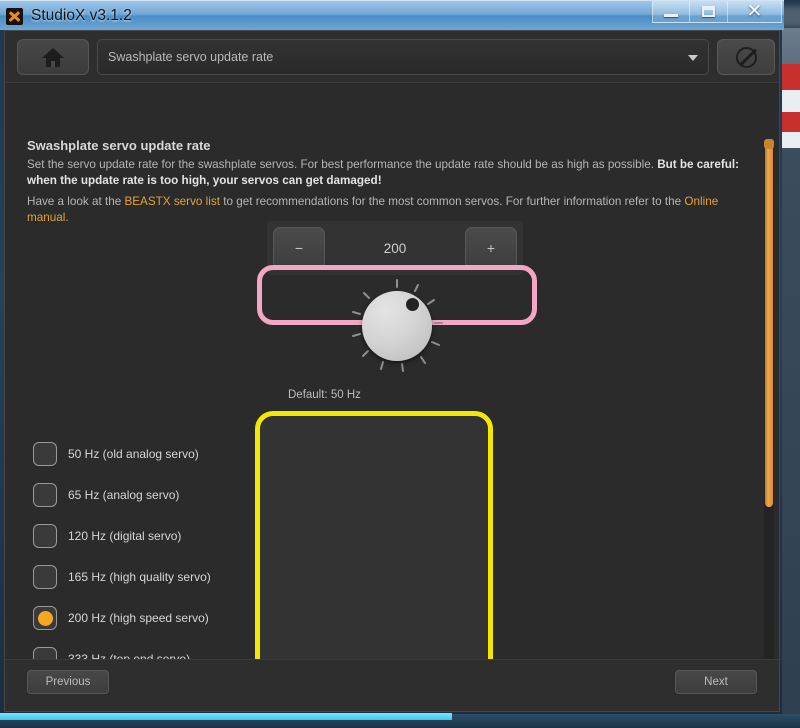 The image size is (800, 728). What do you see at coordinates (68, 682) in the screenshot?
I see `previous-button: Previous` at bounding box center [68, 682].